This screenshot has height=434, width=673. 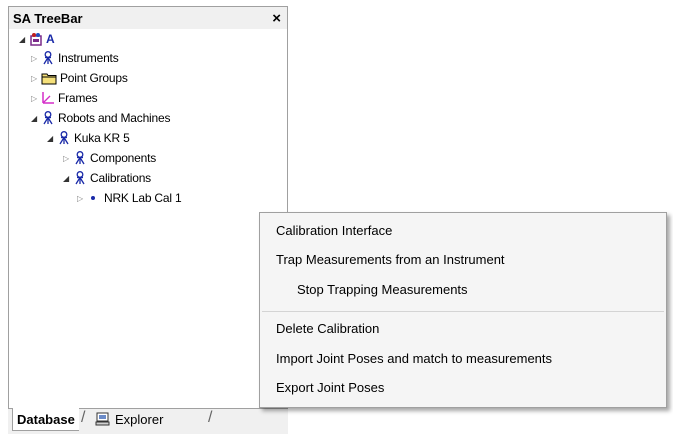 I want to click on tree-item-nrk-lab-cal-1: ▷ NRK Lab Cal 1, so click(x=128, y=198).